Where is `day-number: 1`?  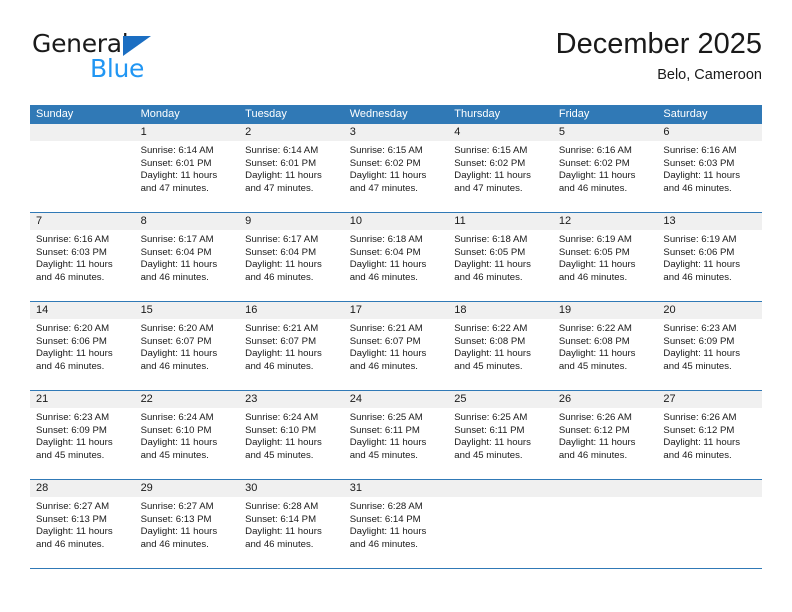 day-number: 1 is located at coordinates (187, 132).